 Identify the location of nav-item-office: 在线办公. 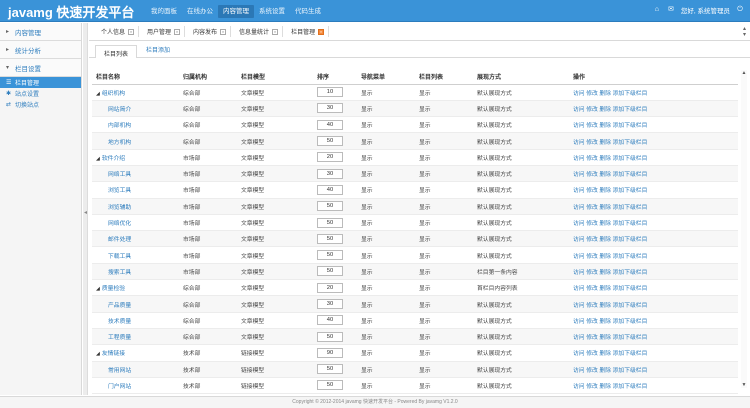
(200, 11).